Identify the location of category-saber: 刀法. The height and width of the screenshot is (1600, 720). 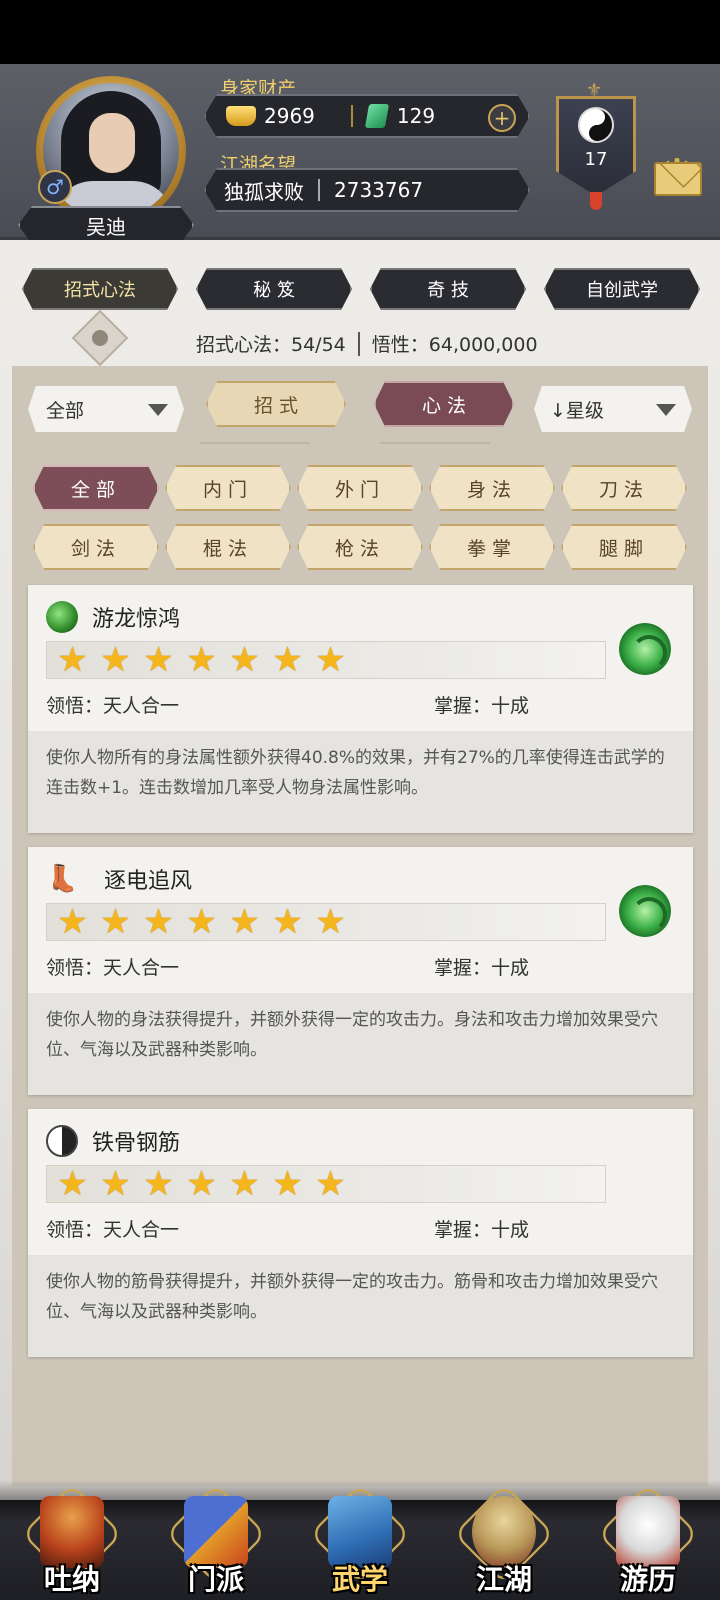
(624, 488).